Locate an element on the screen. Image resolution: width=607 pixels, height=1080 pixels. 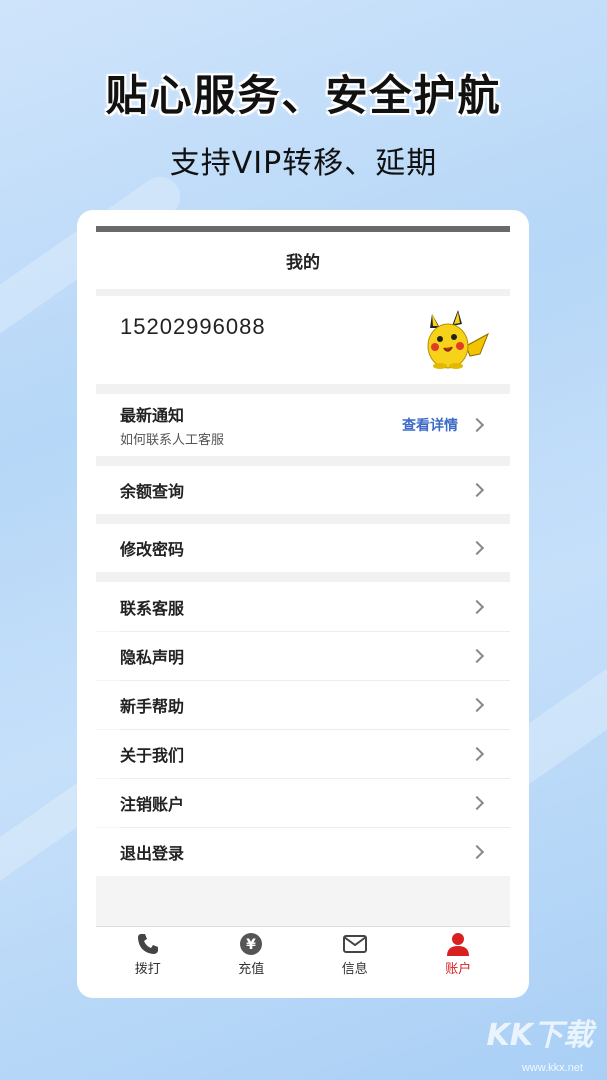
notice-title: 最新通知 is located at coordinates (152, 415).